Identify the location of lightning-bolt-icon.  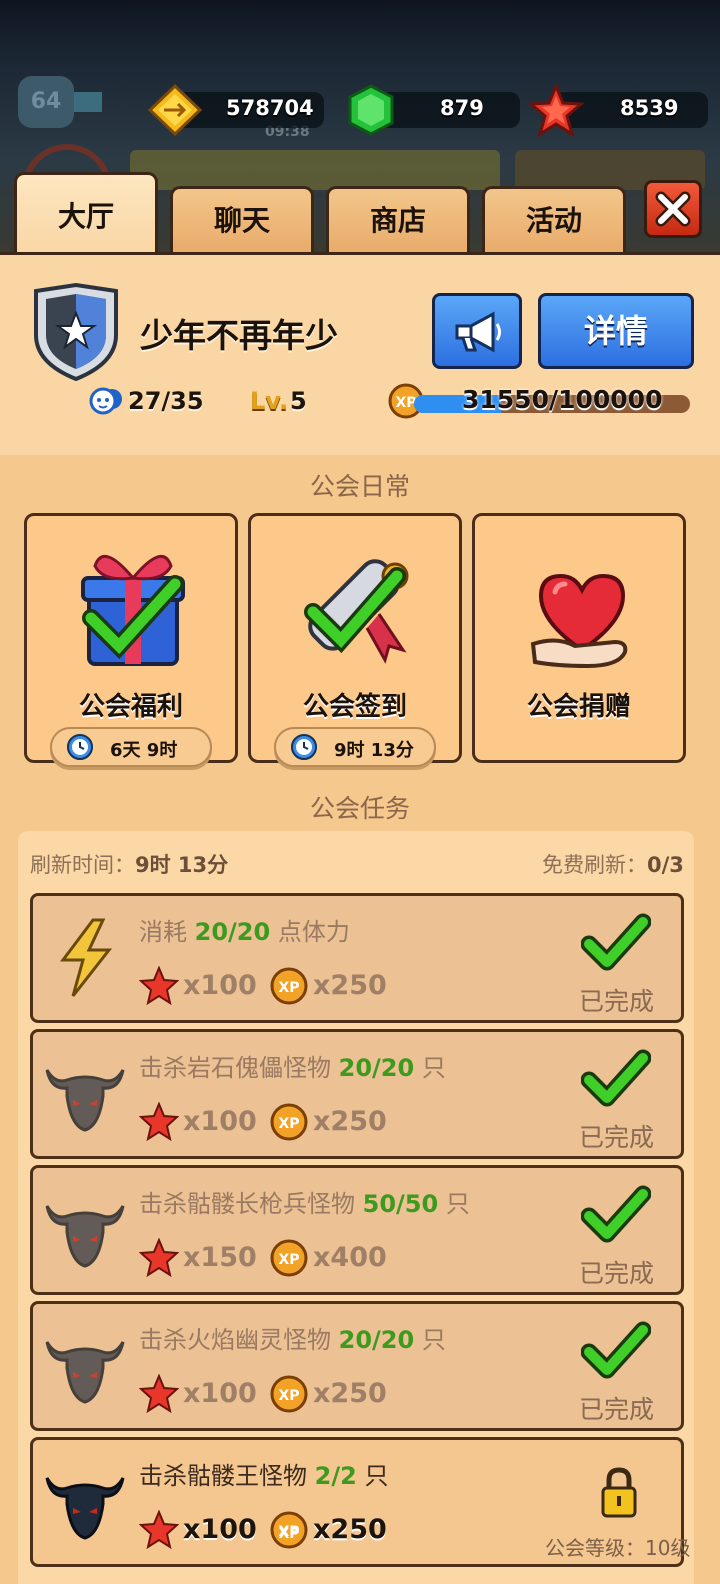
(86, 957).